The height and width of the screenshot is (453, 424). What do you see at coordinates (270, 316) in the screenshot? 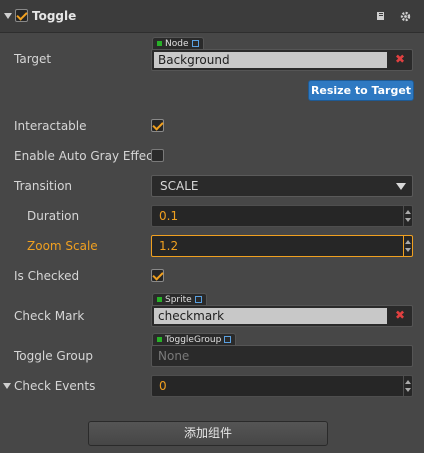
I see `check-mark-value: checkmark` at bounding box center [270, 316].